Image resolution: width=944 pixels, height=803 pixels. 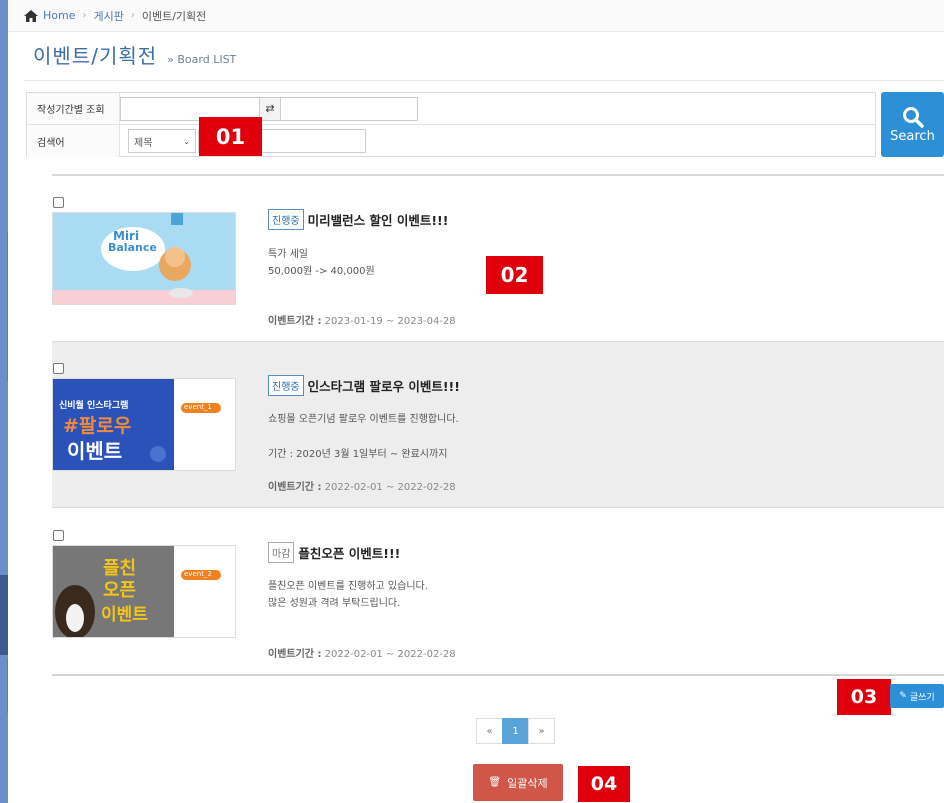 I want to click on item-desc-1: 특가 세일, so click(x=288, y=254).